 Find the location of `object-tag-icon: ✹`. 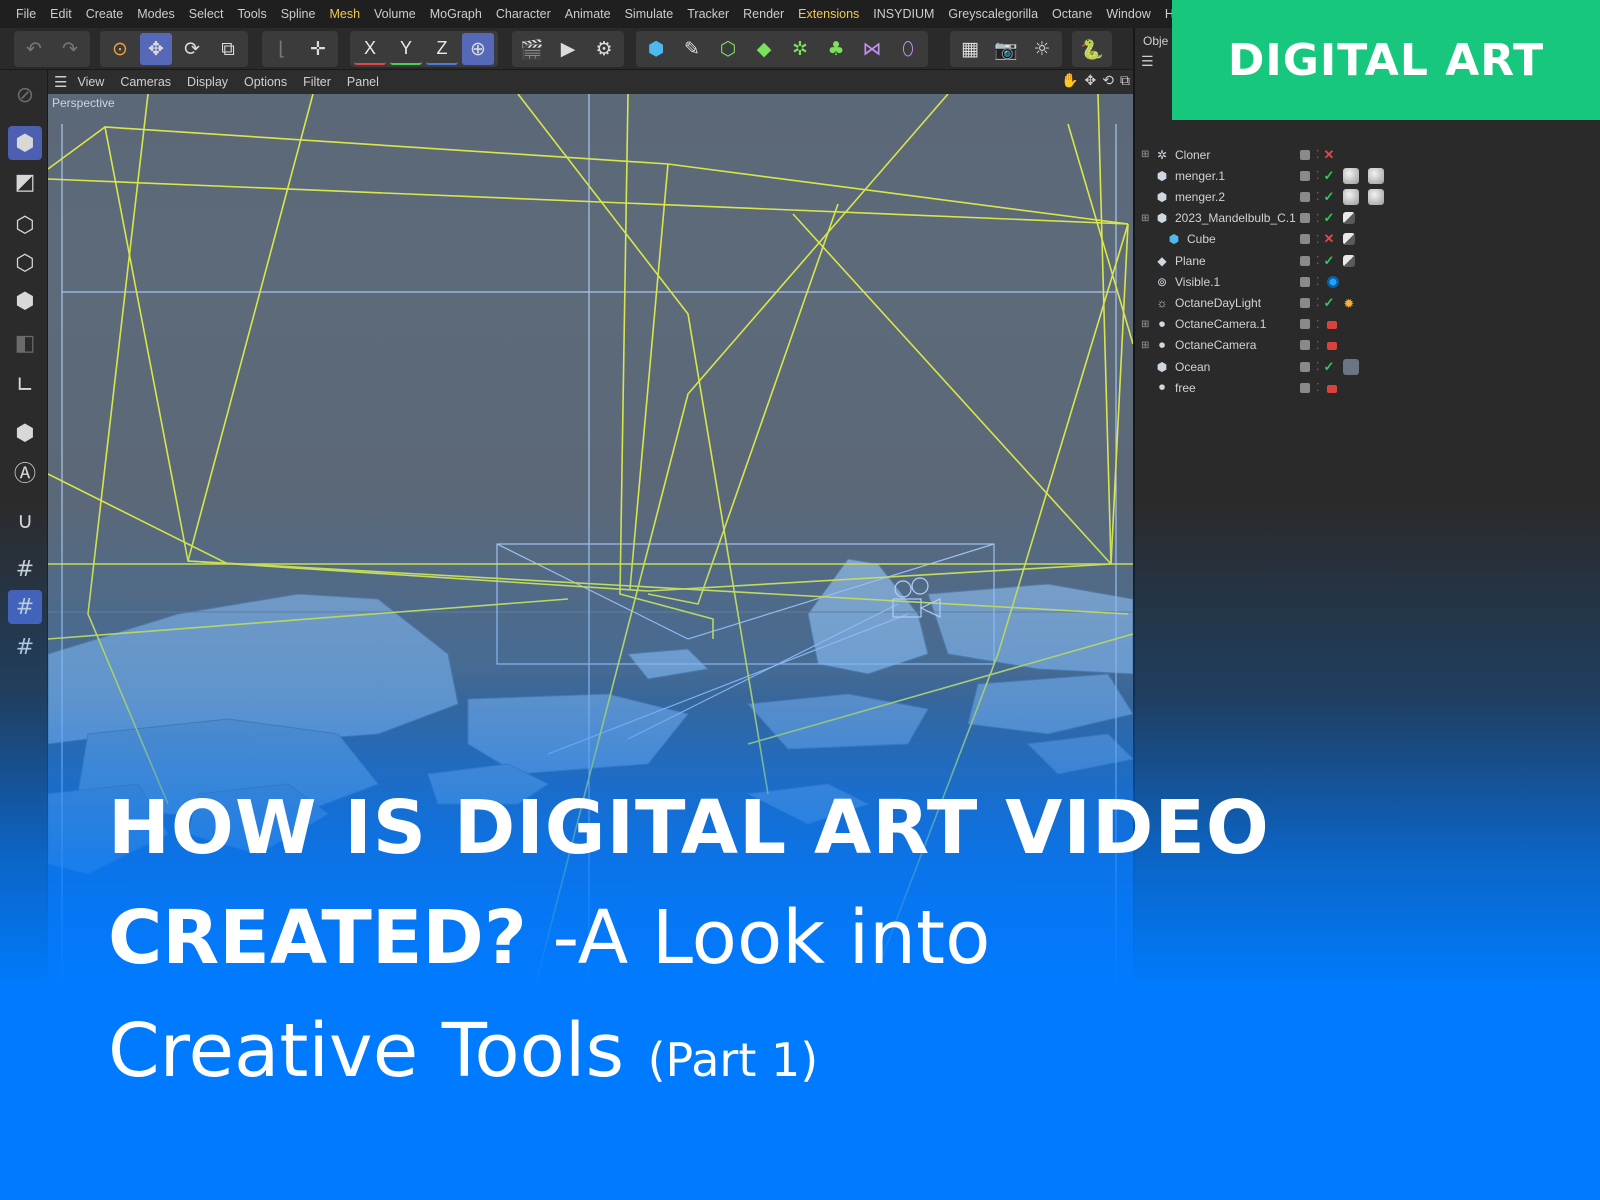

object-tag-icon: ✹ is located at coordinates (1350, 303).